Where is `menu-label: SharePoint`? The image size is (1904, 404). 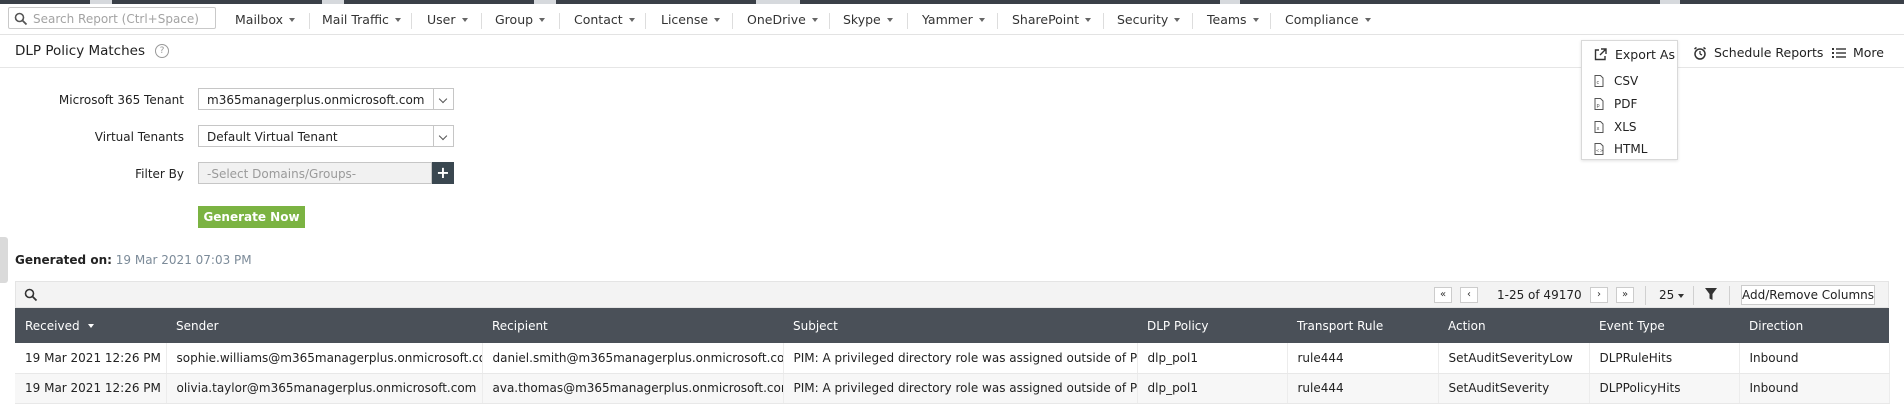 menu-label: SharePoint is located at coordinates (1046, 19).